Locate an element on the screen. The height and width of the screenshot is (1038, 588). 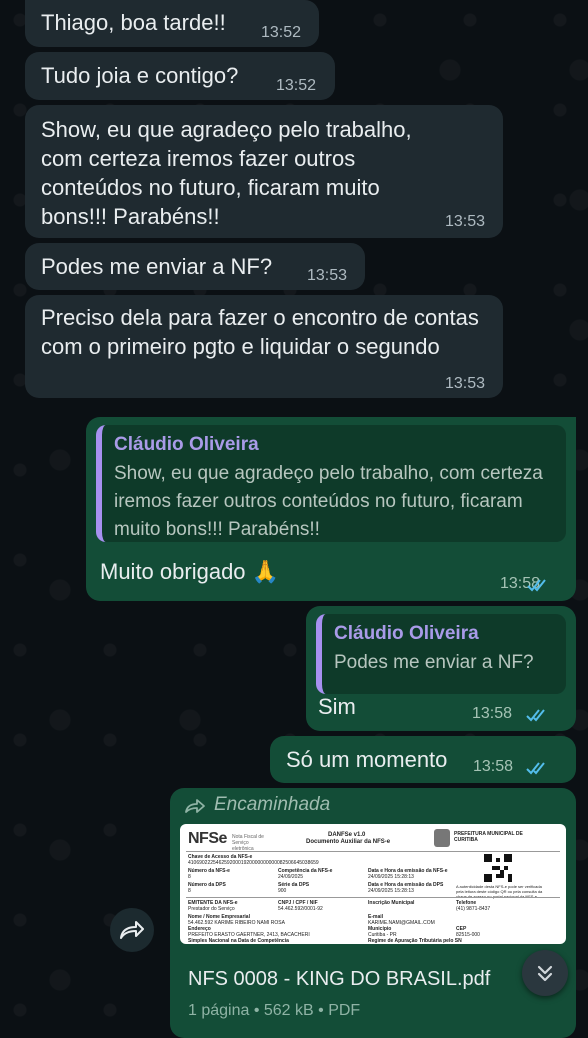
doc-subtitle: Documento Auxiliar da NFS-e is located at coordinates (348, 842).